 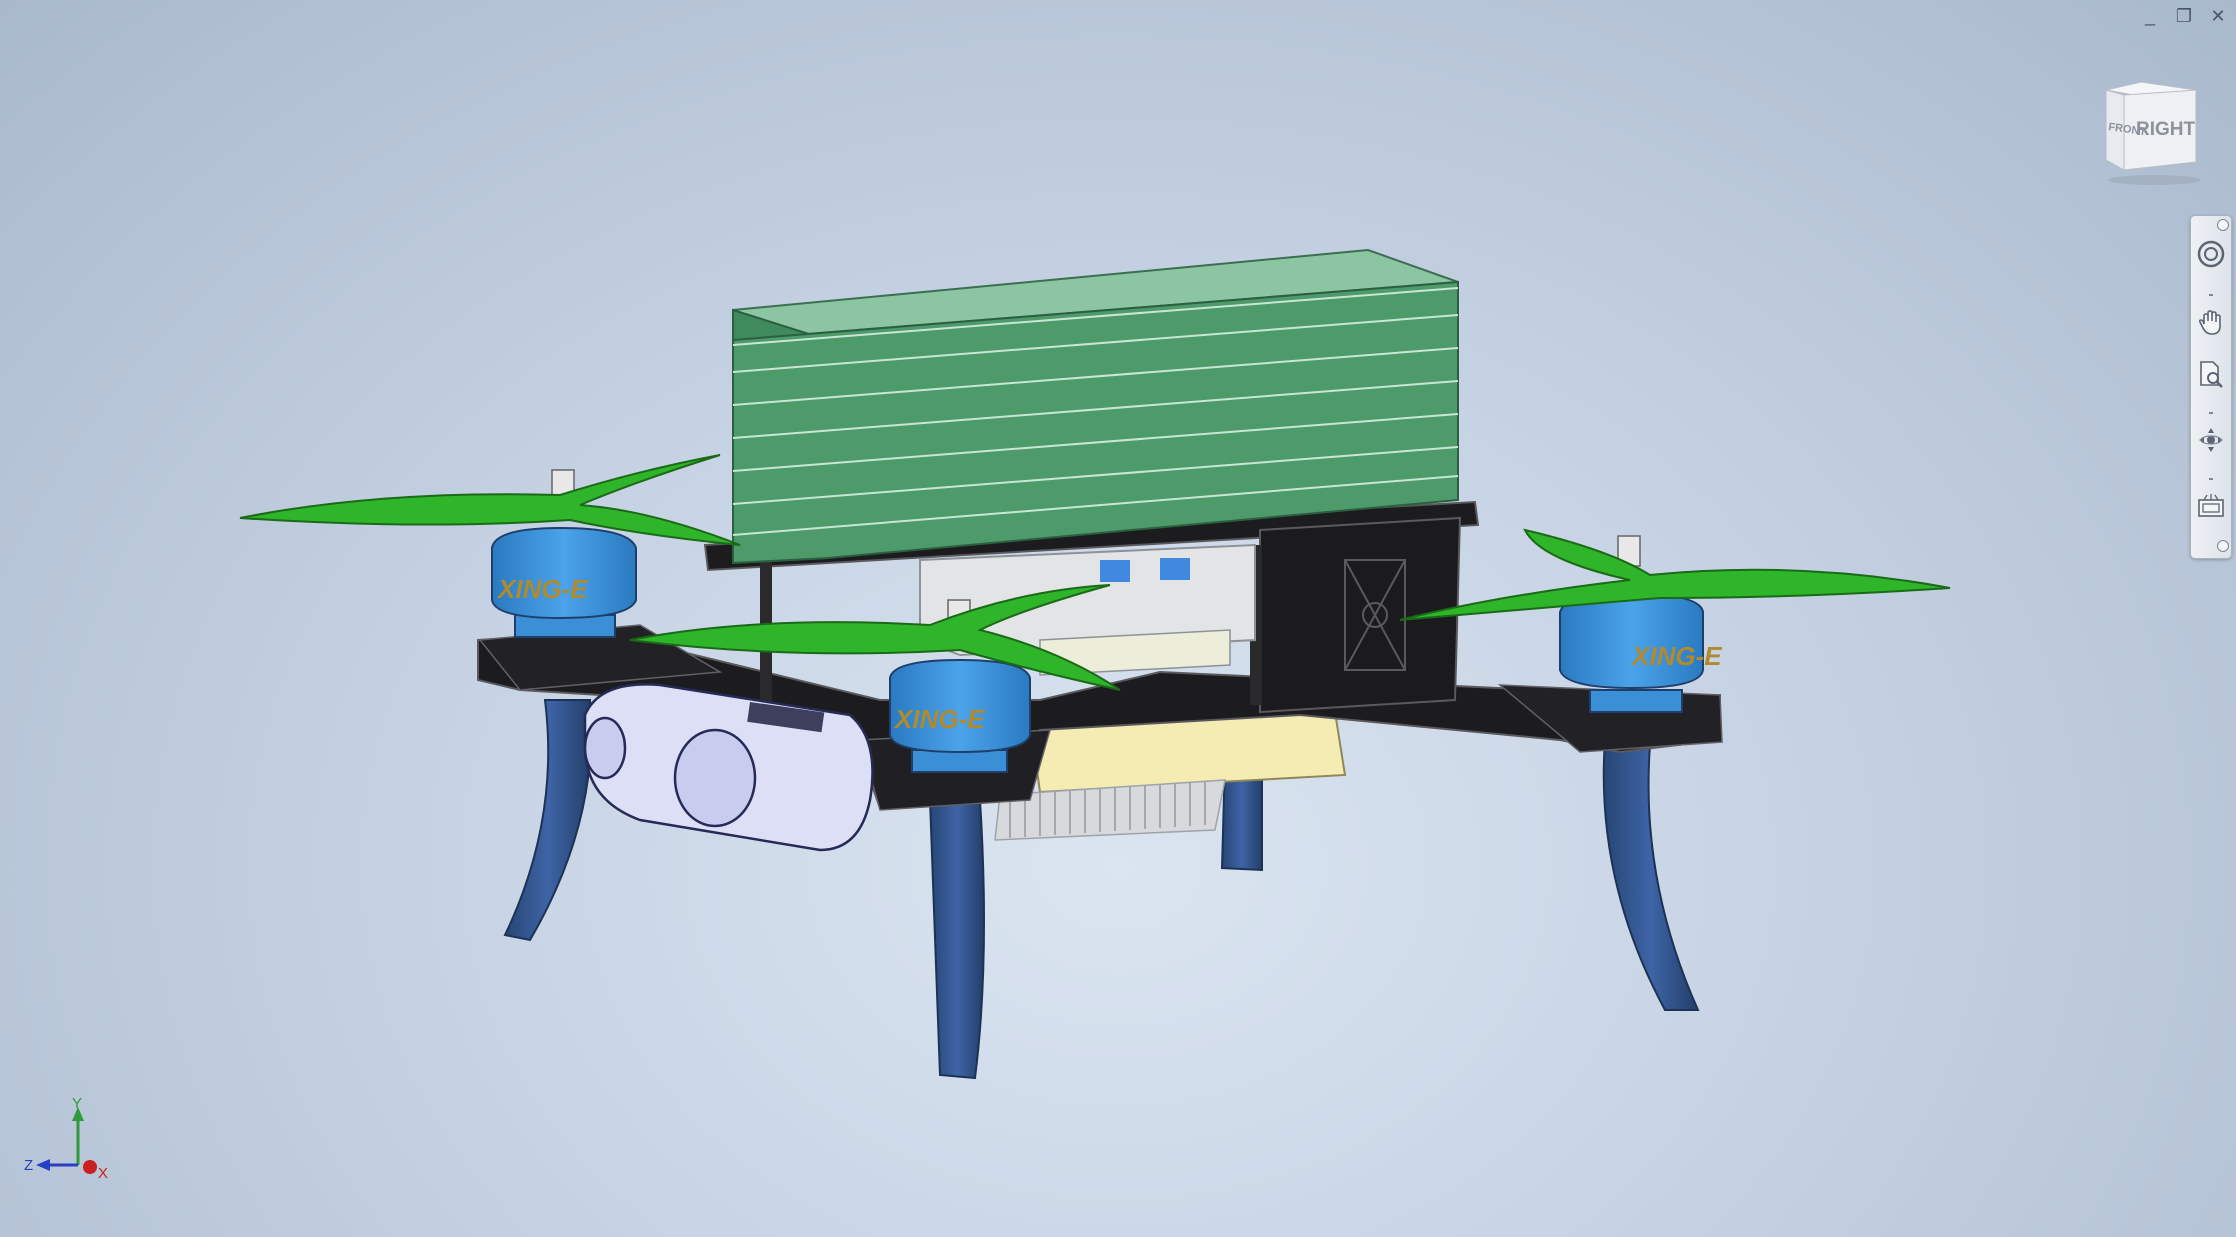 What do you see at coordinates (43, 1165) in the screenshot?
I see `z-axis-arrow` at bounding box center [43, 1165].